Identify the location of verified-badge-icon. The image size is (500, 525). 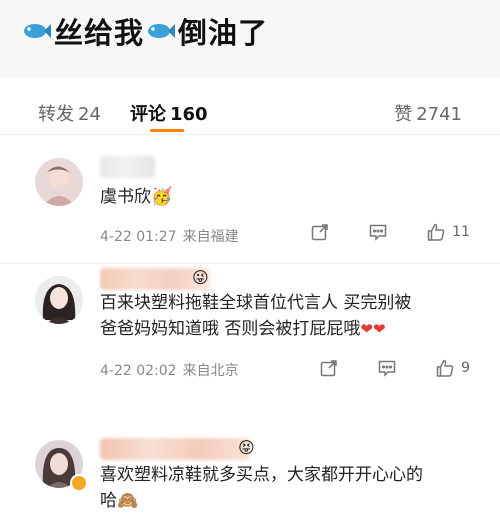
(79, 483).